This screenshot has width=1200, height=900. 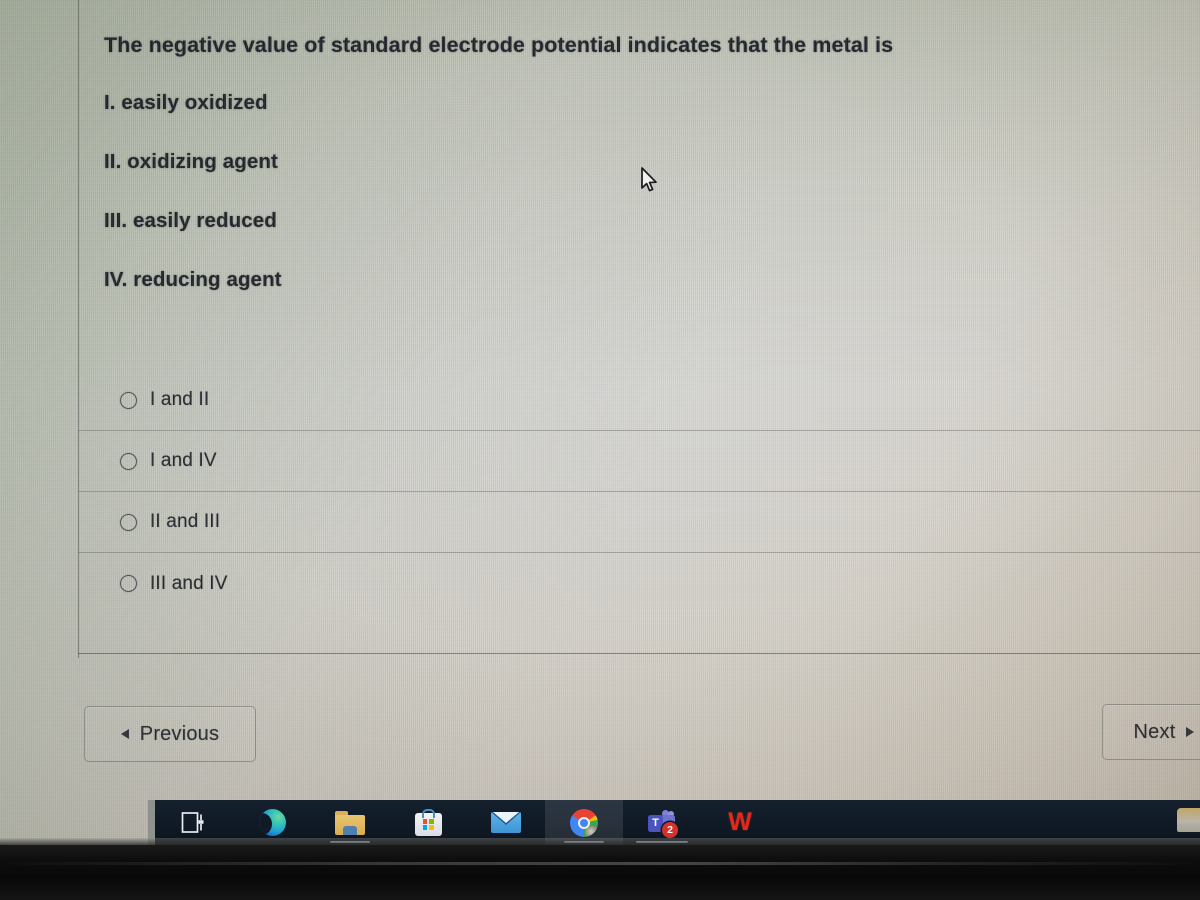 What do you see at coordinates (639, 583) in the screenshot?
I see `answer-option-row-4: III and IV` at bounding box center [639, 583].